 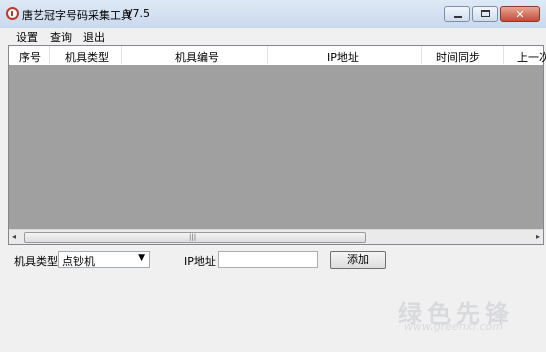 I want to click on menu-exit: 退出, so click(x=94, y=37).